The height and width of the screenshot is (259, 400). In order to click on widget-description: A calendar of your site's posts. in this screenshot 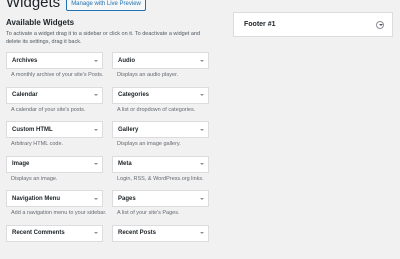, I will do `click(54, 110)`.